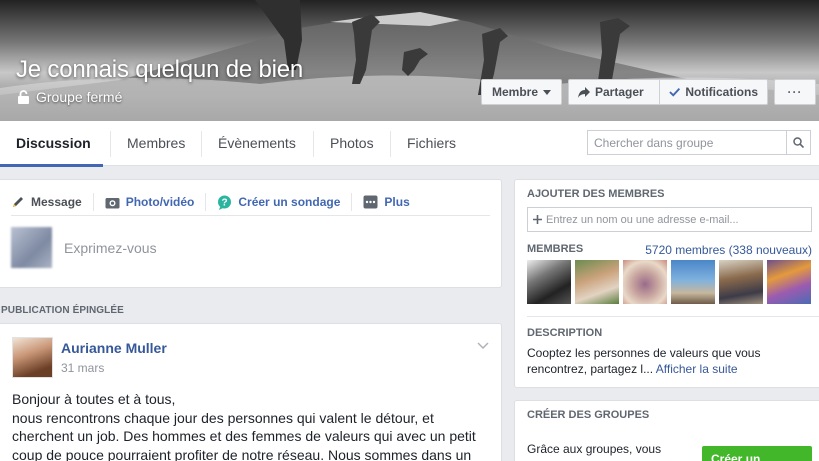 The image size is (819, 461). Describe the element at coordinates (62, 310) in the screenshot. I see `pinned-post-heading: PUBLICATION ÉPINGLÉE` at that location.